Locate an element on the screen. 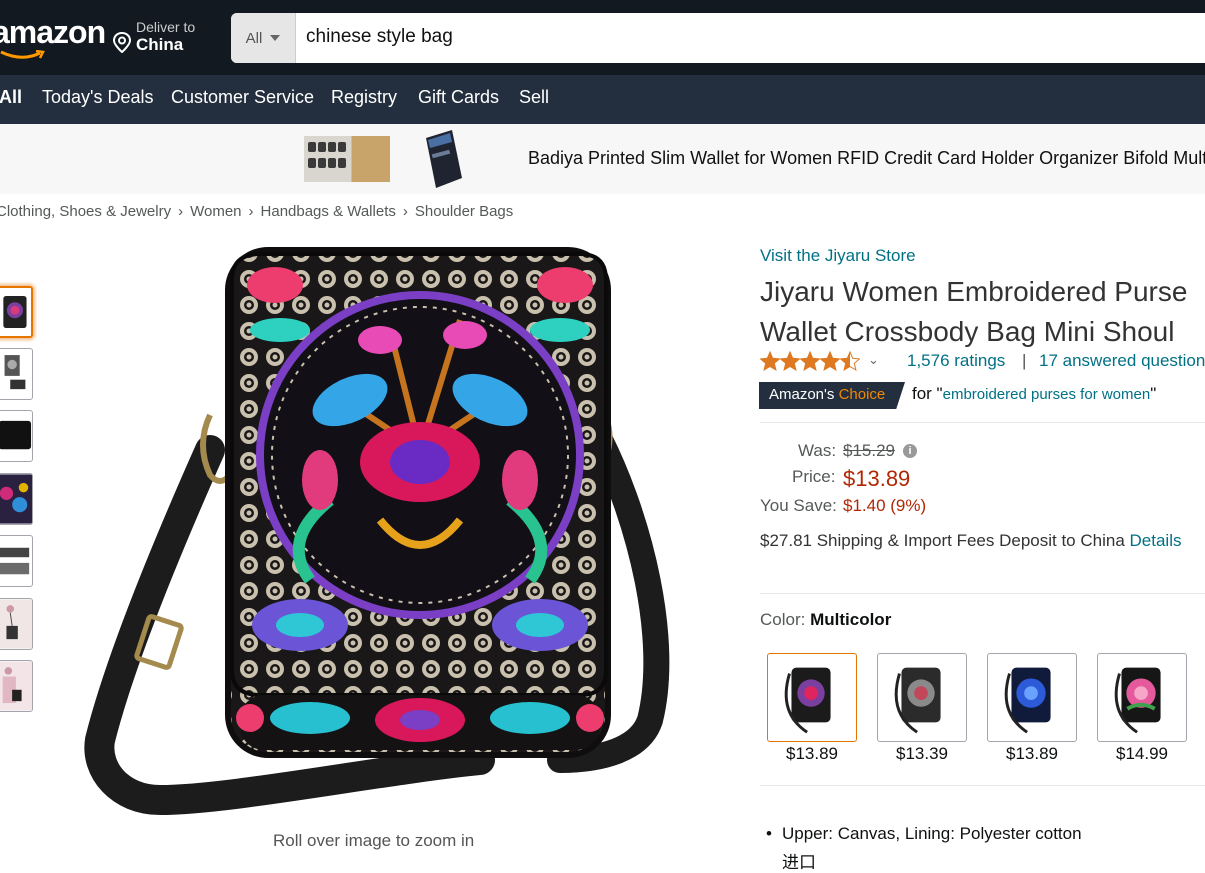 The height and width of the screenshot is (873, 1205). search-input: chinese style bag is located at coordinates (379, 38).